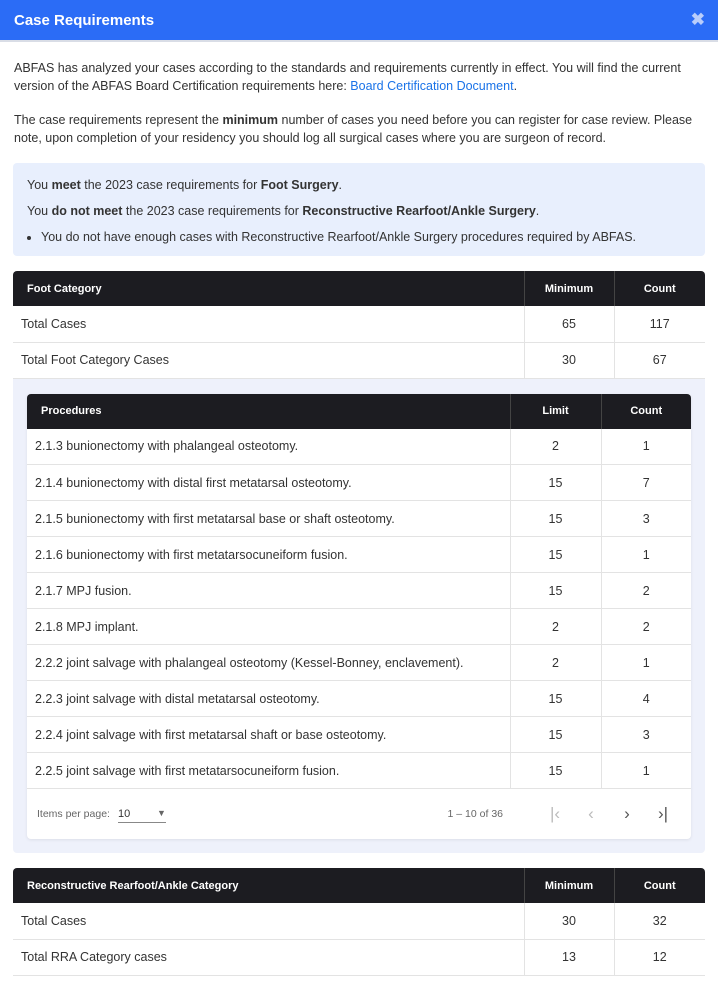  I want to click on table-row: 2.1.7 MPJ fusion. 15 2, so click(359, 590).